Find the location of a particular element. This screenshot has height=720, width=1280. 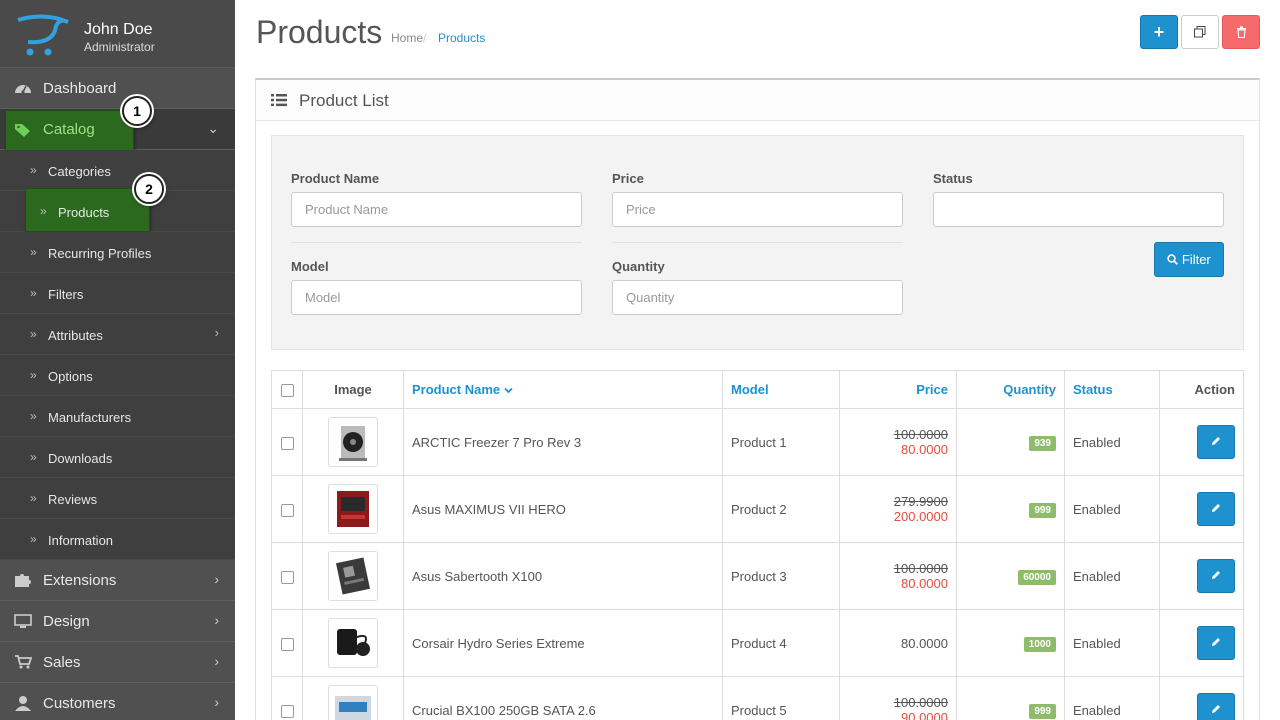

sidebar-item-options: » Options is located at coordinates (117, 375).